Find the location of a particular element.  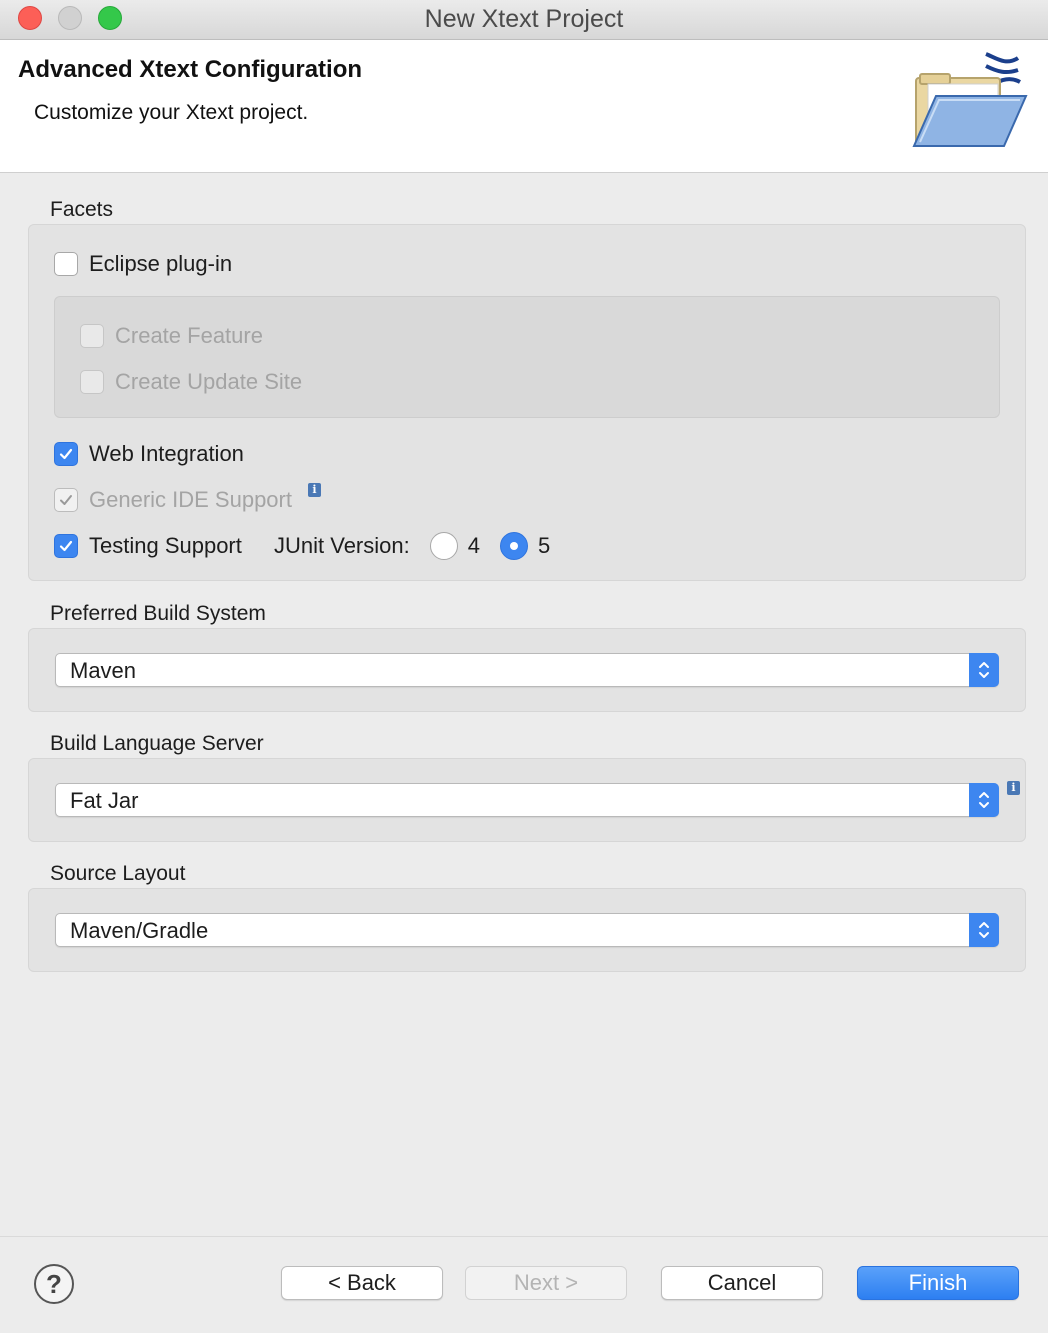

junit-5-radio is located at coordinates (513, 546).